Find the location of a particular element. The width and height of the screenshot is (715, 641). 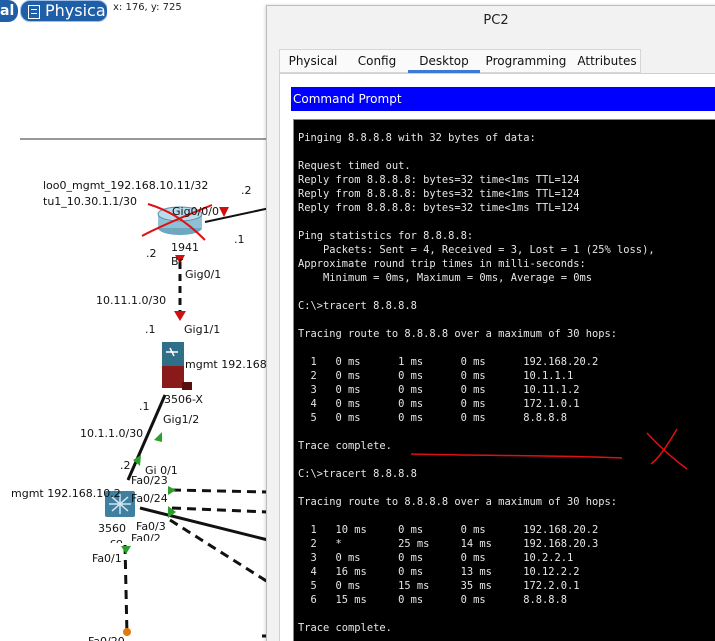

terminal-line: 1 0 ms 1 ms 0 ms 192.168.20.2 is located at coordinates (448, 362).